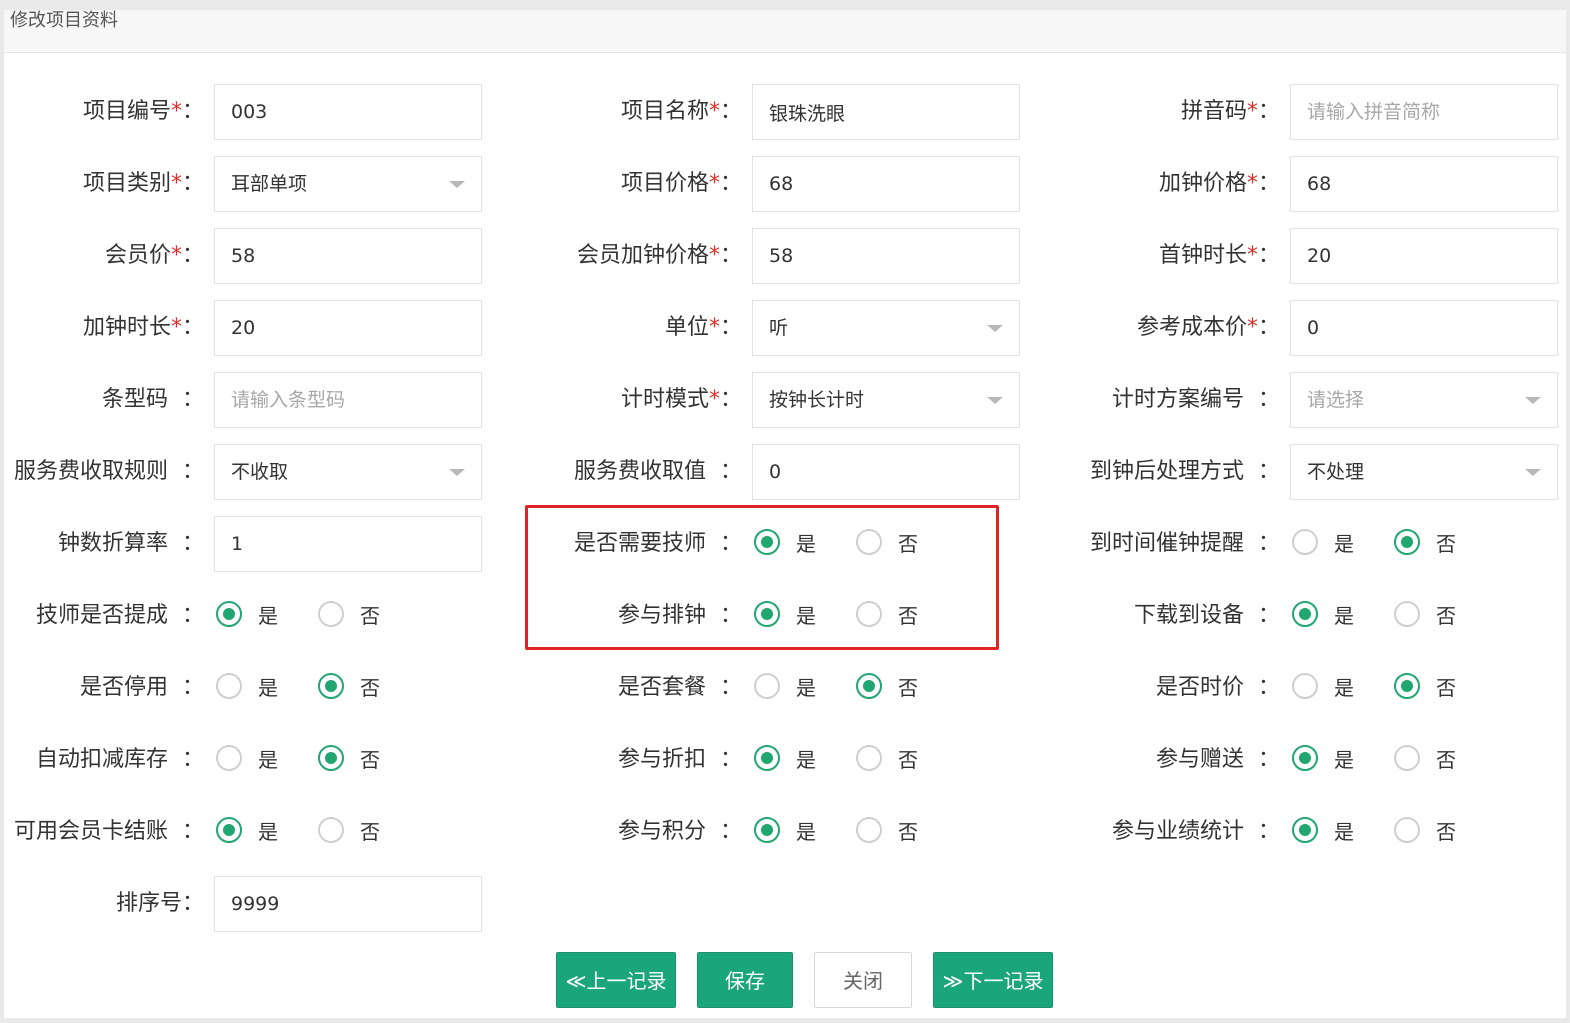 The width and height of the screenshot is (1570, 1023). I want to click on category-select: 耳部单项, so click(348, 184).